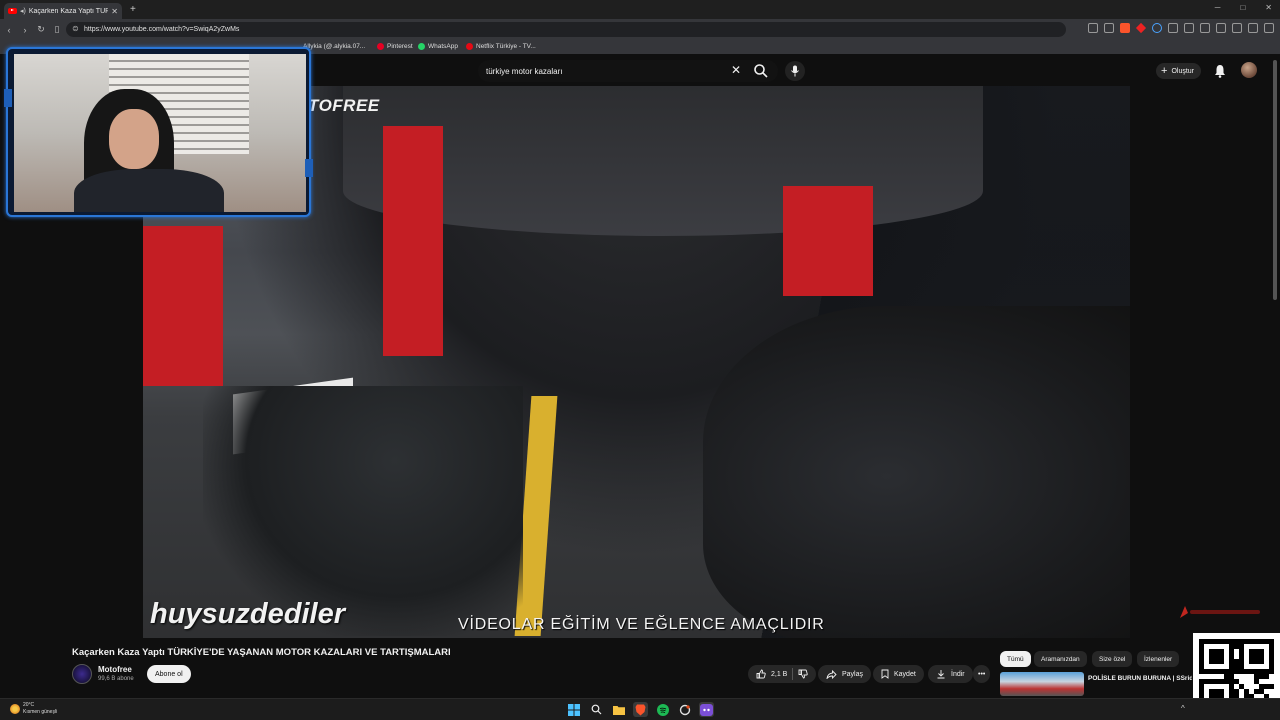  Describe the element at coordinates (29, 705) in the screenshot. I see `weather-temperature: 20°C` at that location.